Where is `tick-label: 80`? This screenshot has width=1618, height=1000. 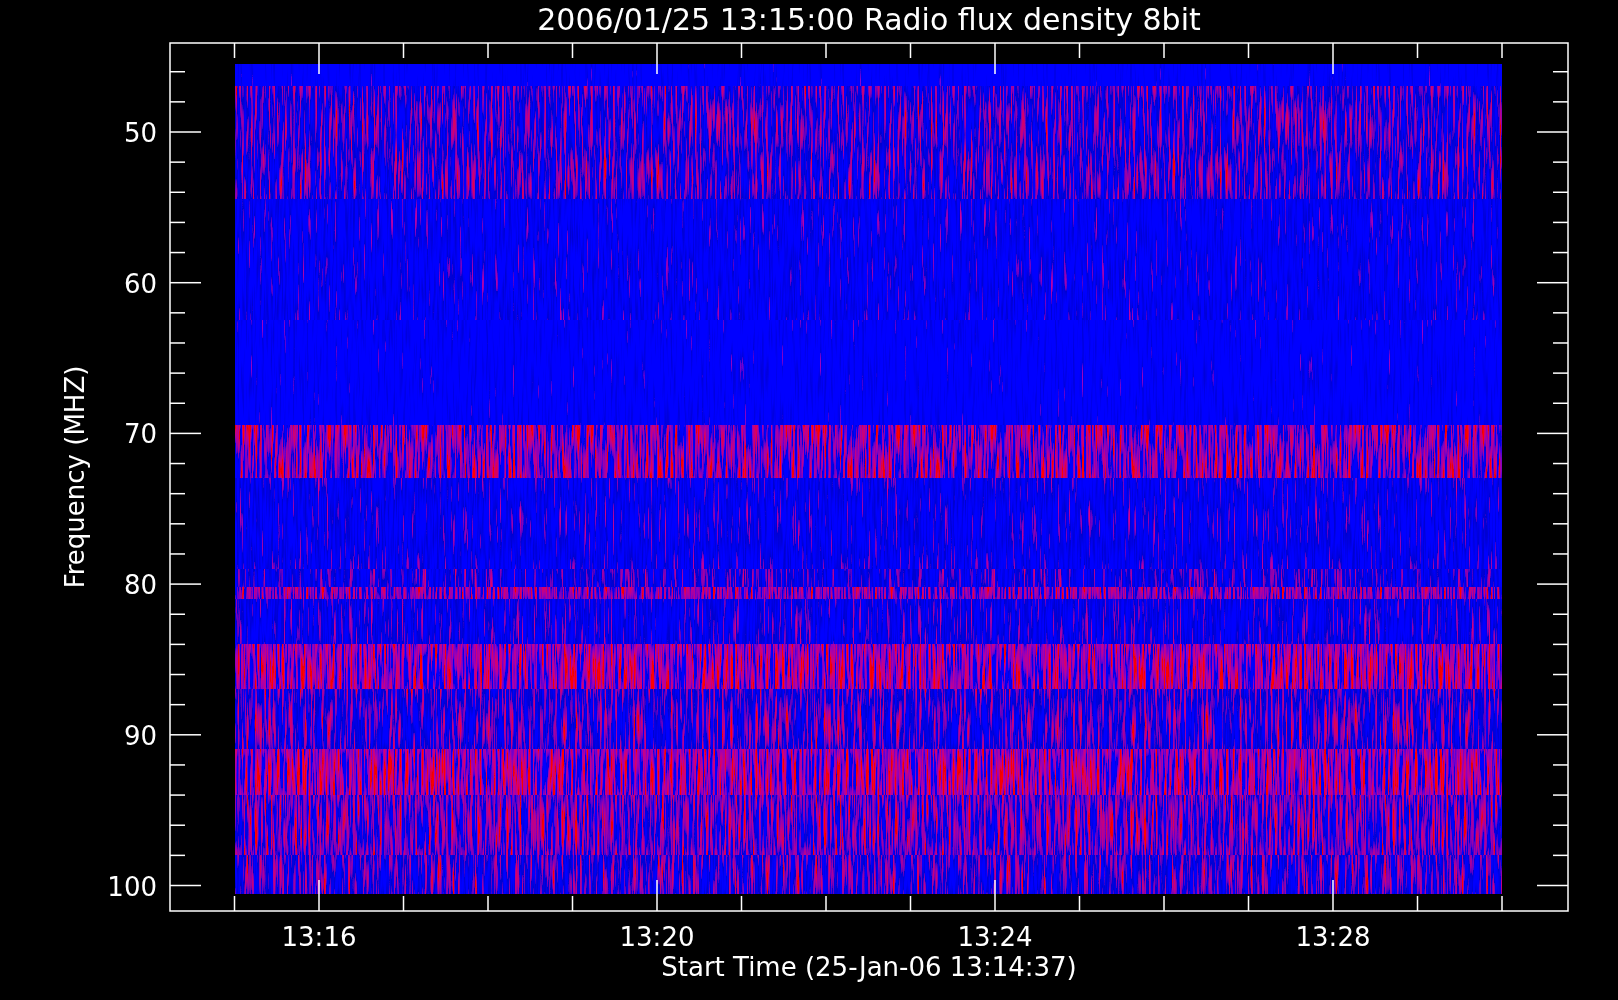 tick-label: 80 is located at coordinates (140, 585).